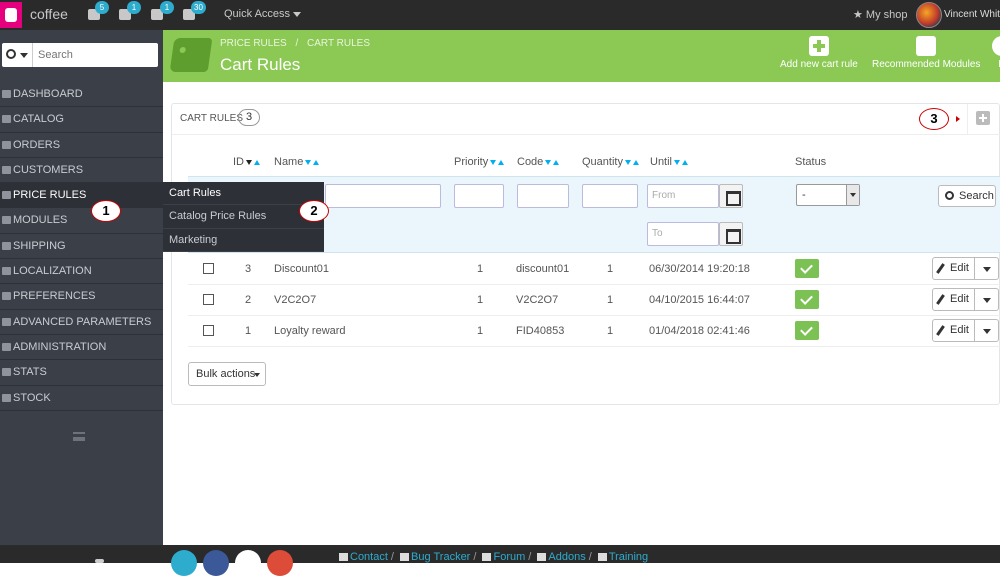 The height and width of the screenshot is (576, 1000). What do you see at coordinates (369, 557) in the screenshot?
I see `footer-link-contact: Contact` at bounding box center [369, 557].